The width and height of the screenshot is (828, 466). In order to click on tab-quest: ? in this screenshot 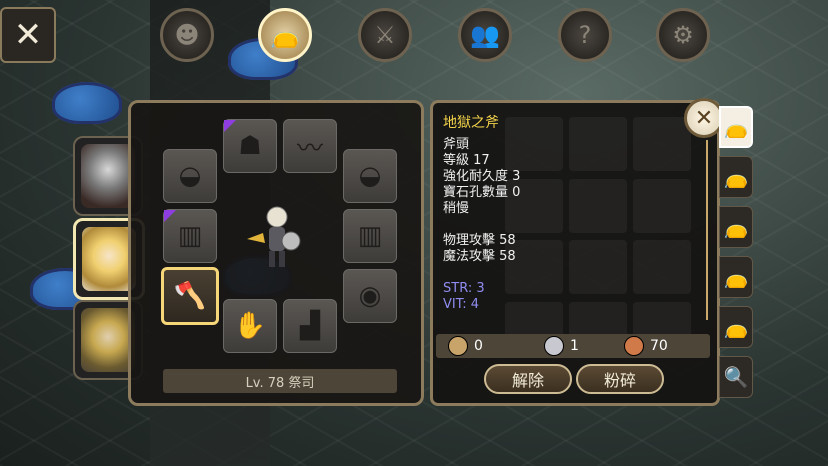, I will do `click(585, 35)`.